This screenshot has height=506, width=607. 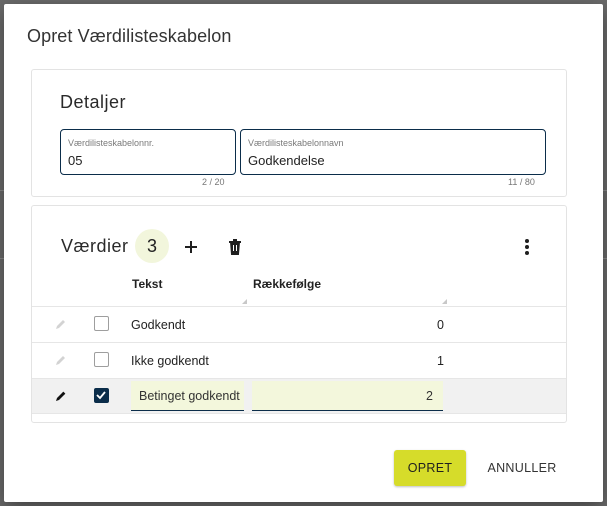 What do you see at coordinates (187, 396) in the screenshot?
I see `edit-text-input: Betinget godkendt` at bounding box center [187, 396].